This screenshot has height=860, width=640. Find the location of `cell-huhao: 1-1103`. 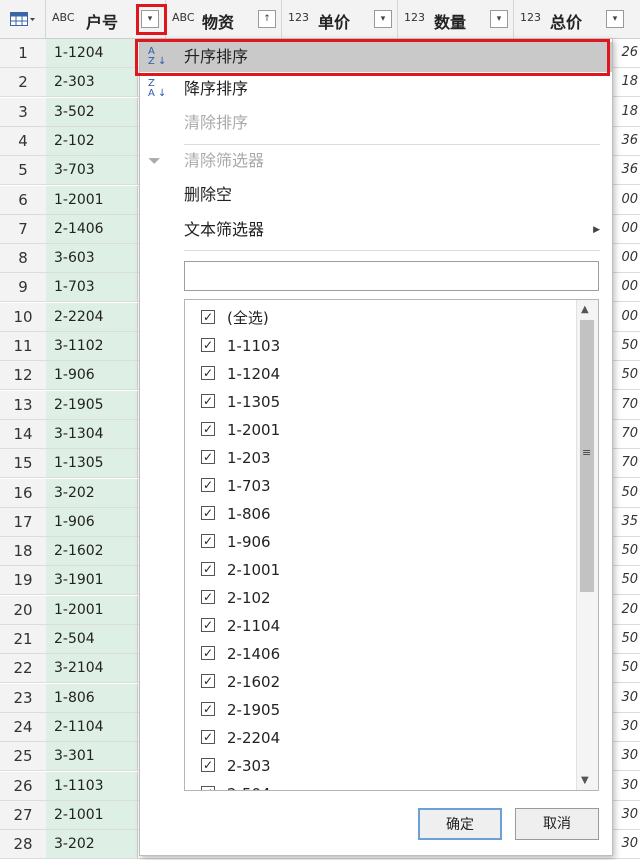

cell-huhao: 1-1103 is located at coordinates (92, 785).